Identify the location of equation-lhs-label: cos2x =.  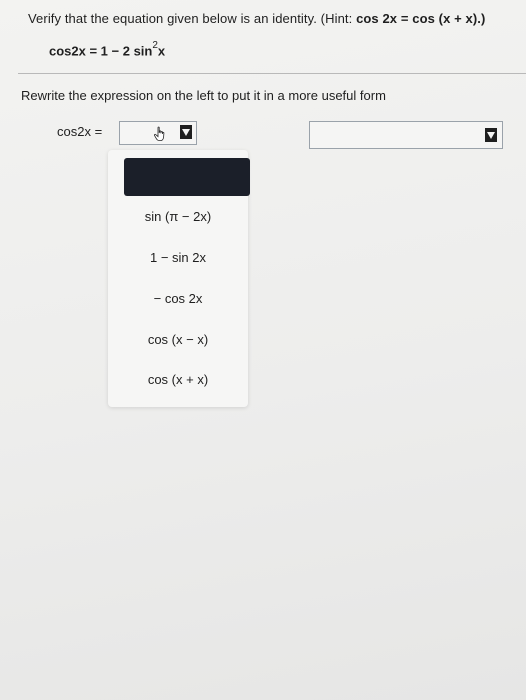
(80, 131).